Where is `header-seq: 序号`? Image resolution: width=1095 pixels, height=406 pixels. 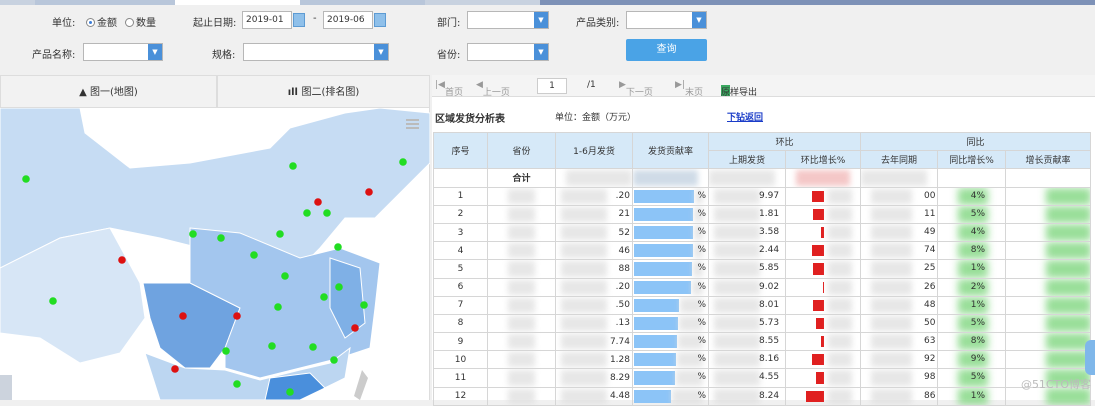
header-seq: 序号 is located at coordinates (460, 150).